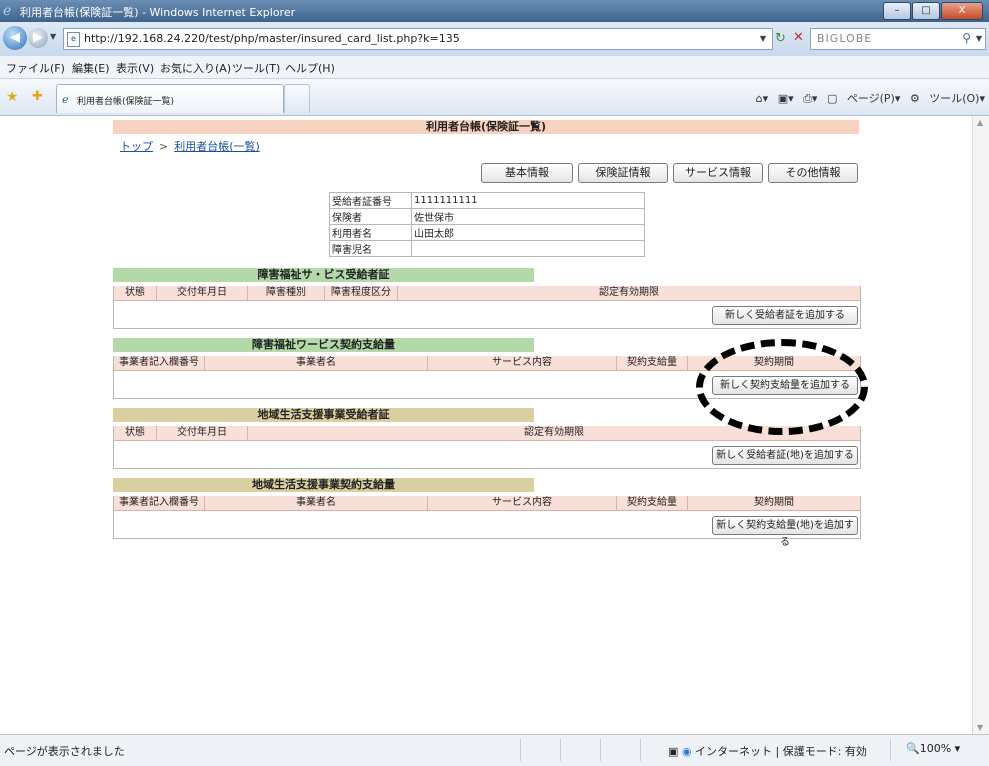  Describe the element at coordinates (487, 200) in the screenshot. I see `info-row-certificate-number: 受給者証番号 1111111111` at that location.